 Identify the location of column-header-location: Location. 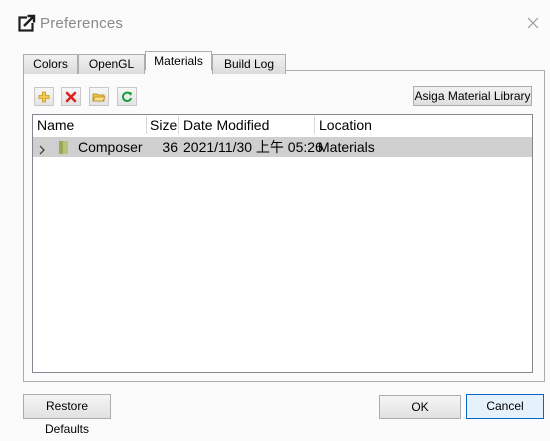
(345, 125).